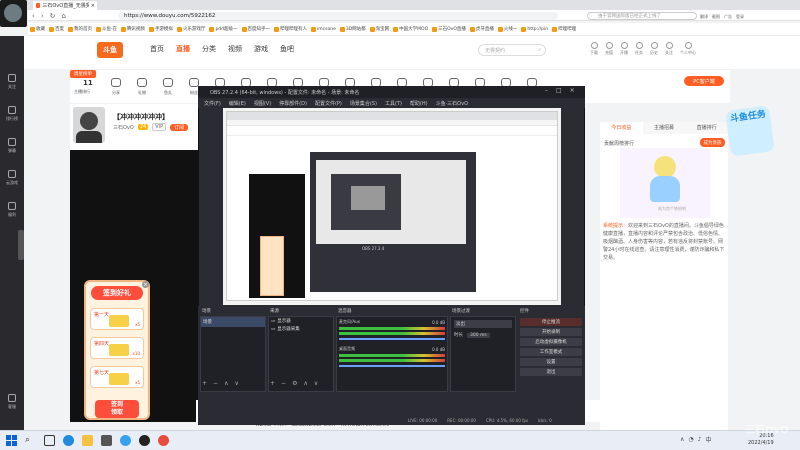 This screenshot has height=450, width=800. Describe the element at coordinates (392, 366) in the screenshot. I see `volume-slider` at that location.